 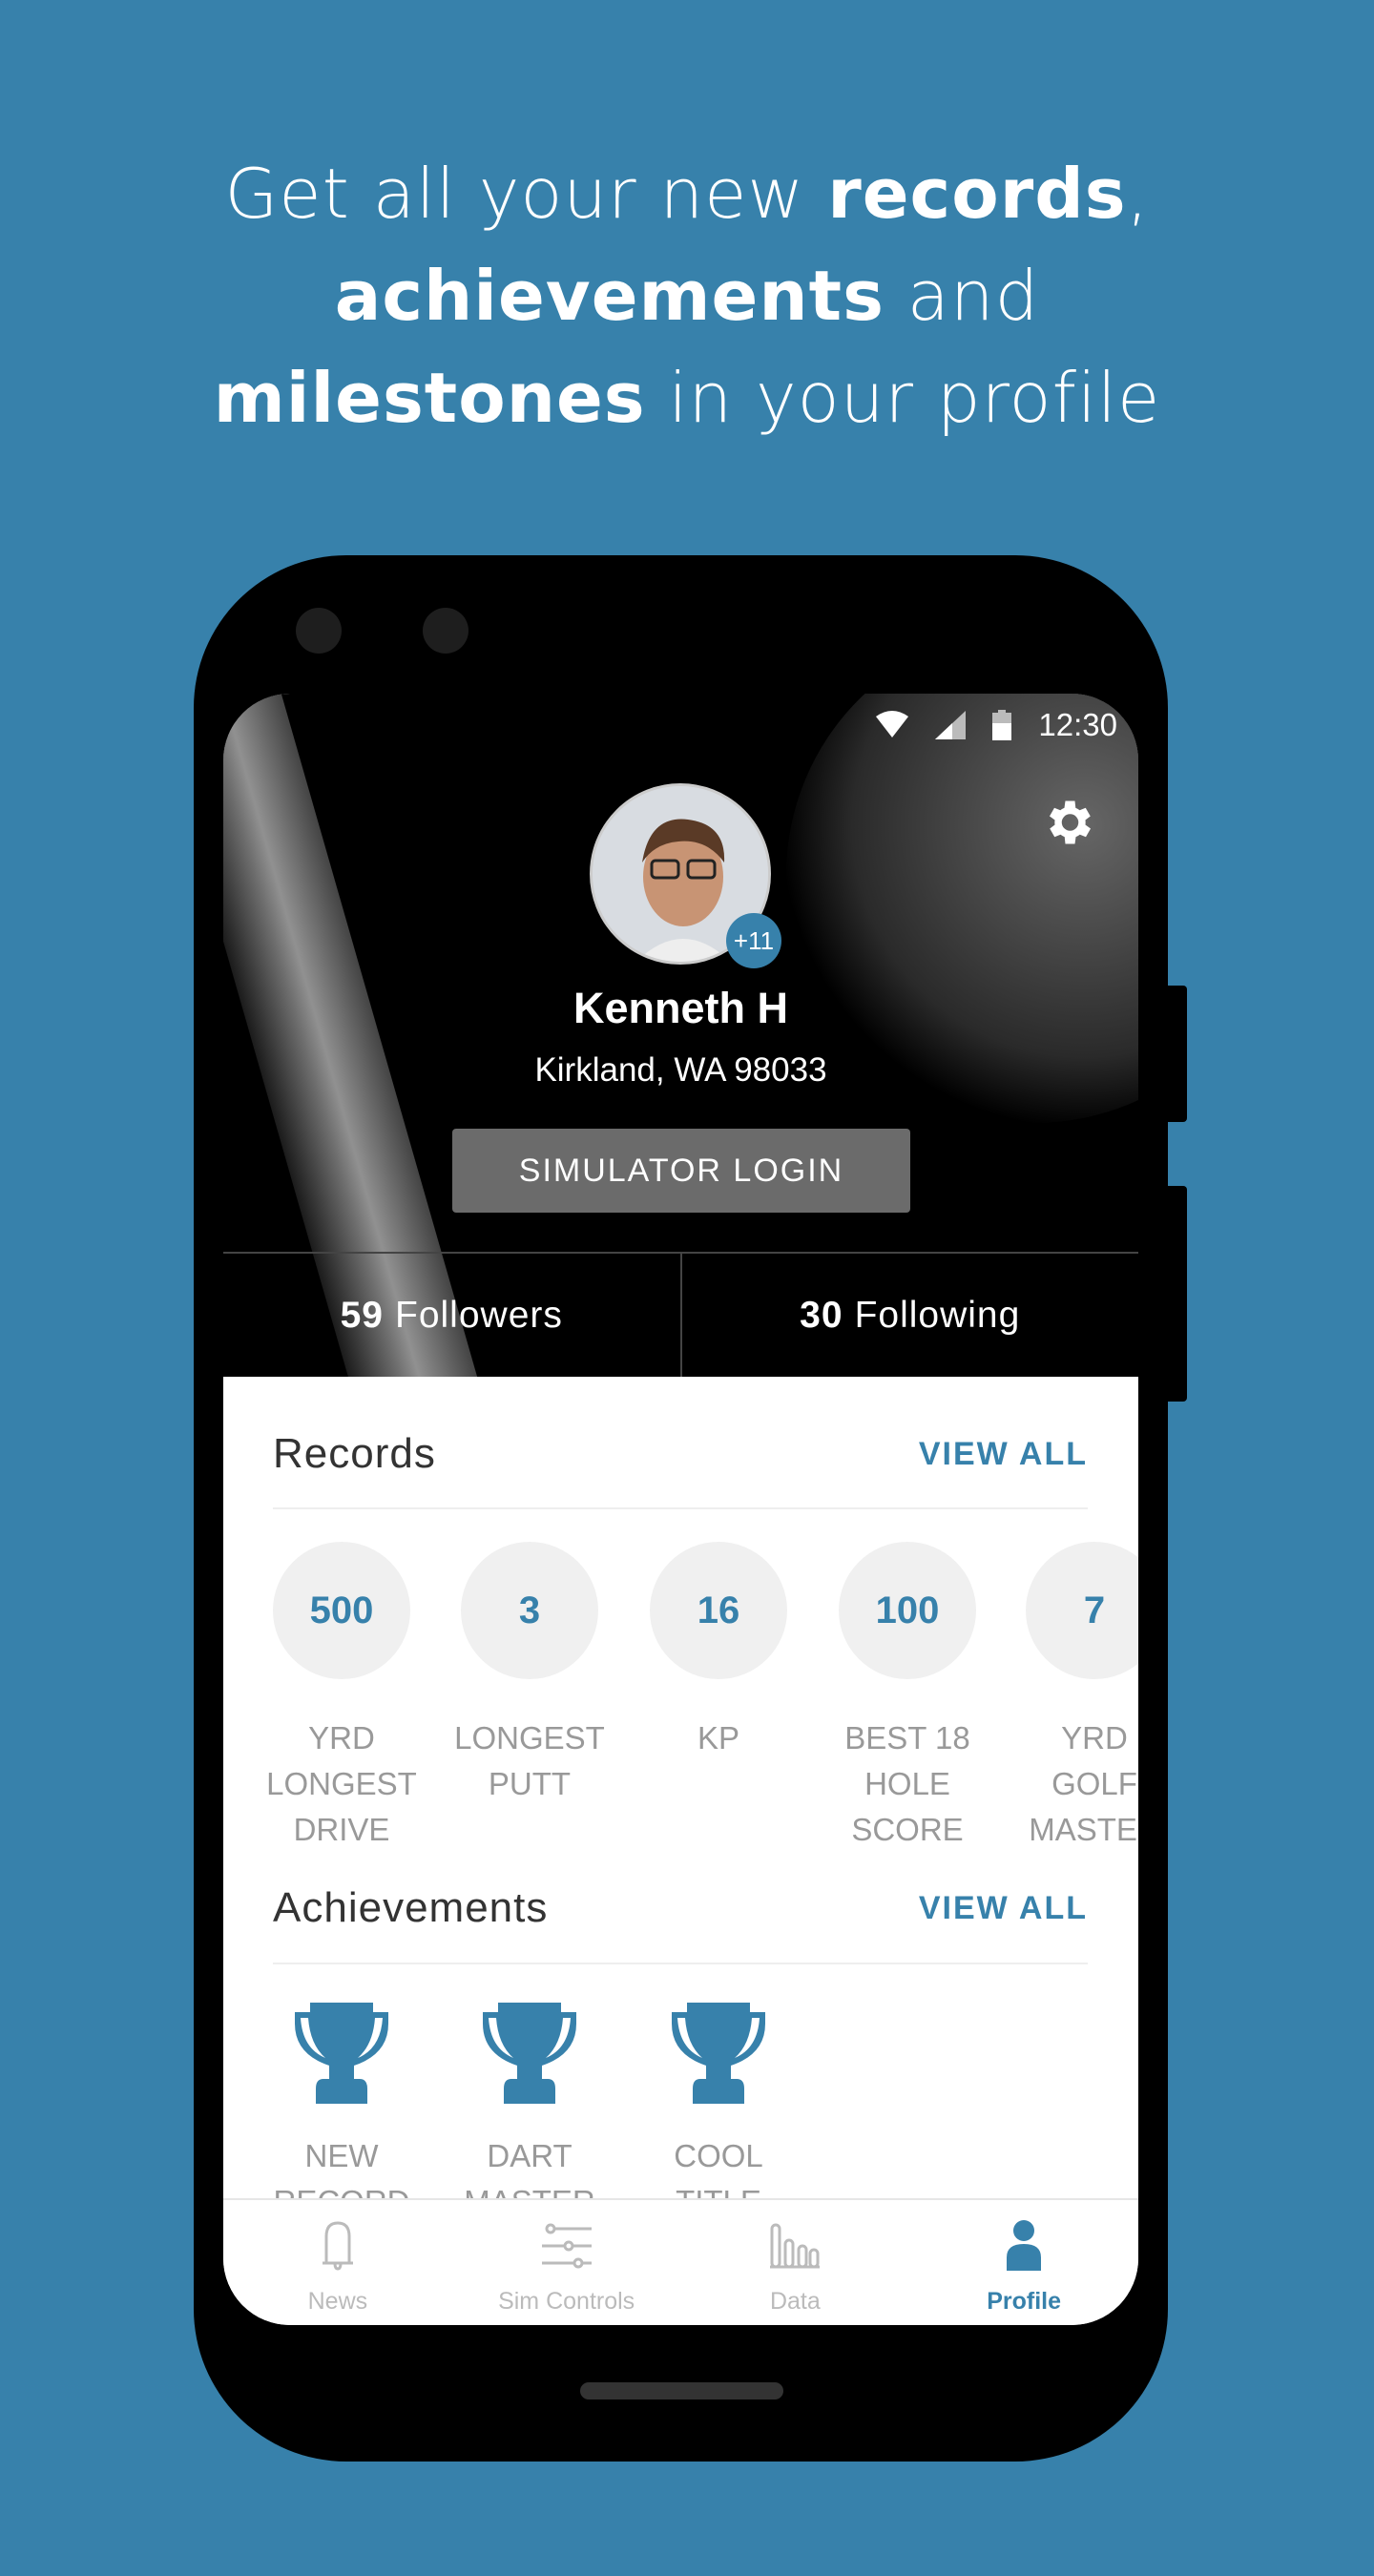 I want to click on record-label: YRD LONGEST DRIVE, so click(x=341, y=1784).